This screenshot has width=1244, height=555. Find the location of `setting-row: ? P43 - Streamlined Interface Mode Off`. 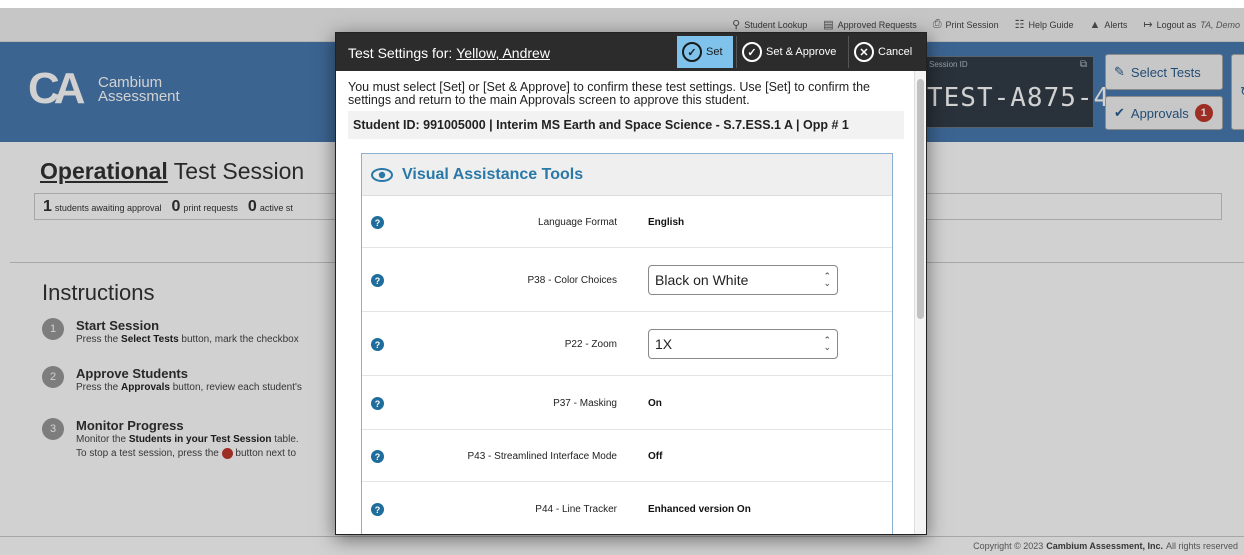

setting-row: ? P43 - Streamlined Interface Mode Off is located at coordinates (627, 456).